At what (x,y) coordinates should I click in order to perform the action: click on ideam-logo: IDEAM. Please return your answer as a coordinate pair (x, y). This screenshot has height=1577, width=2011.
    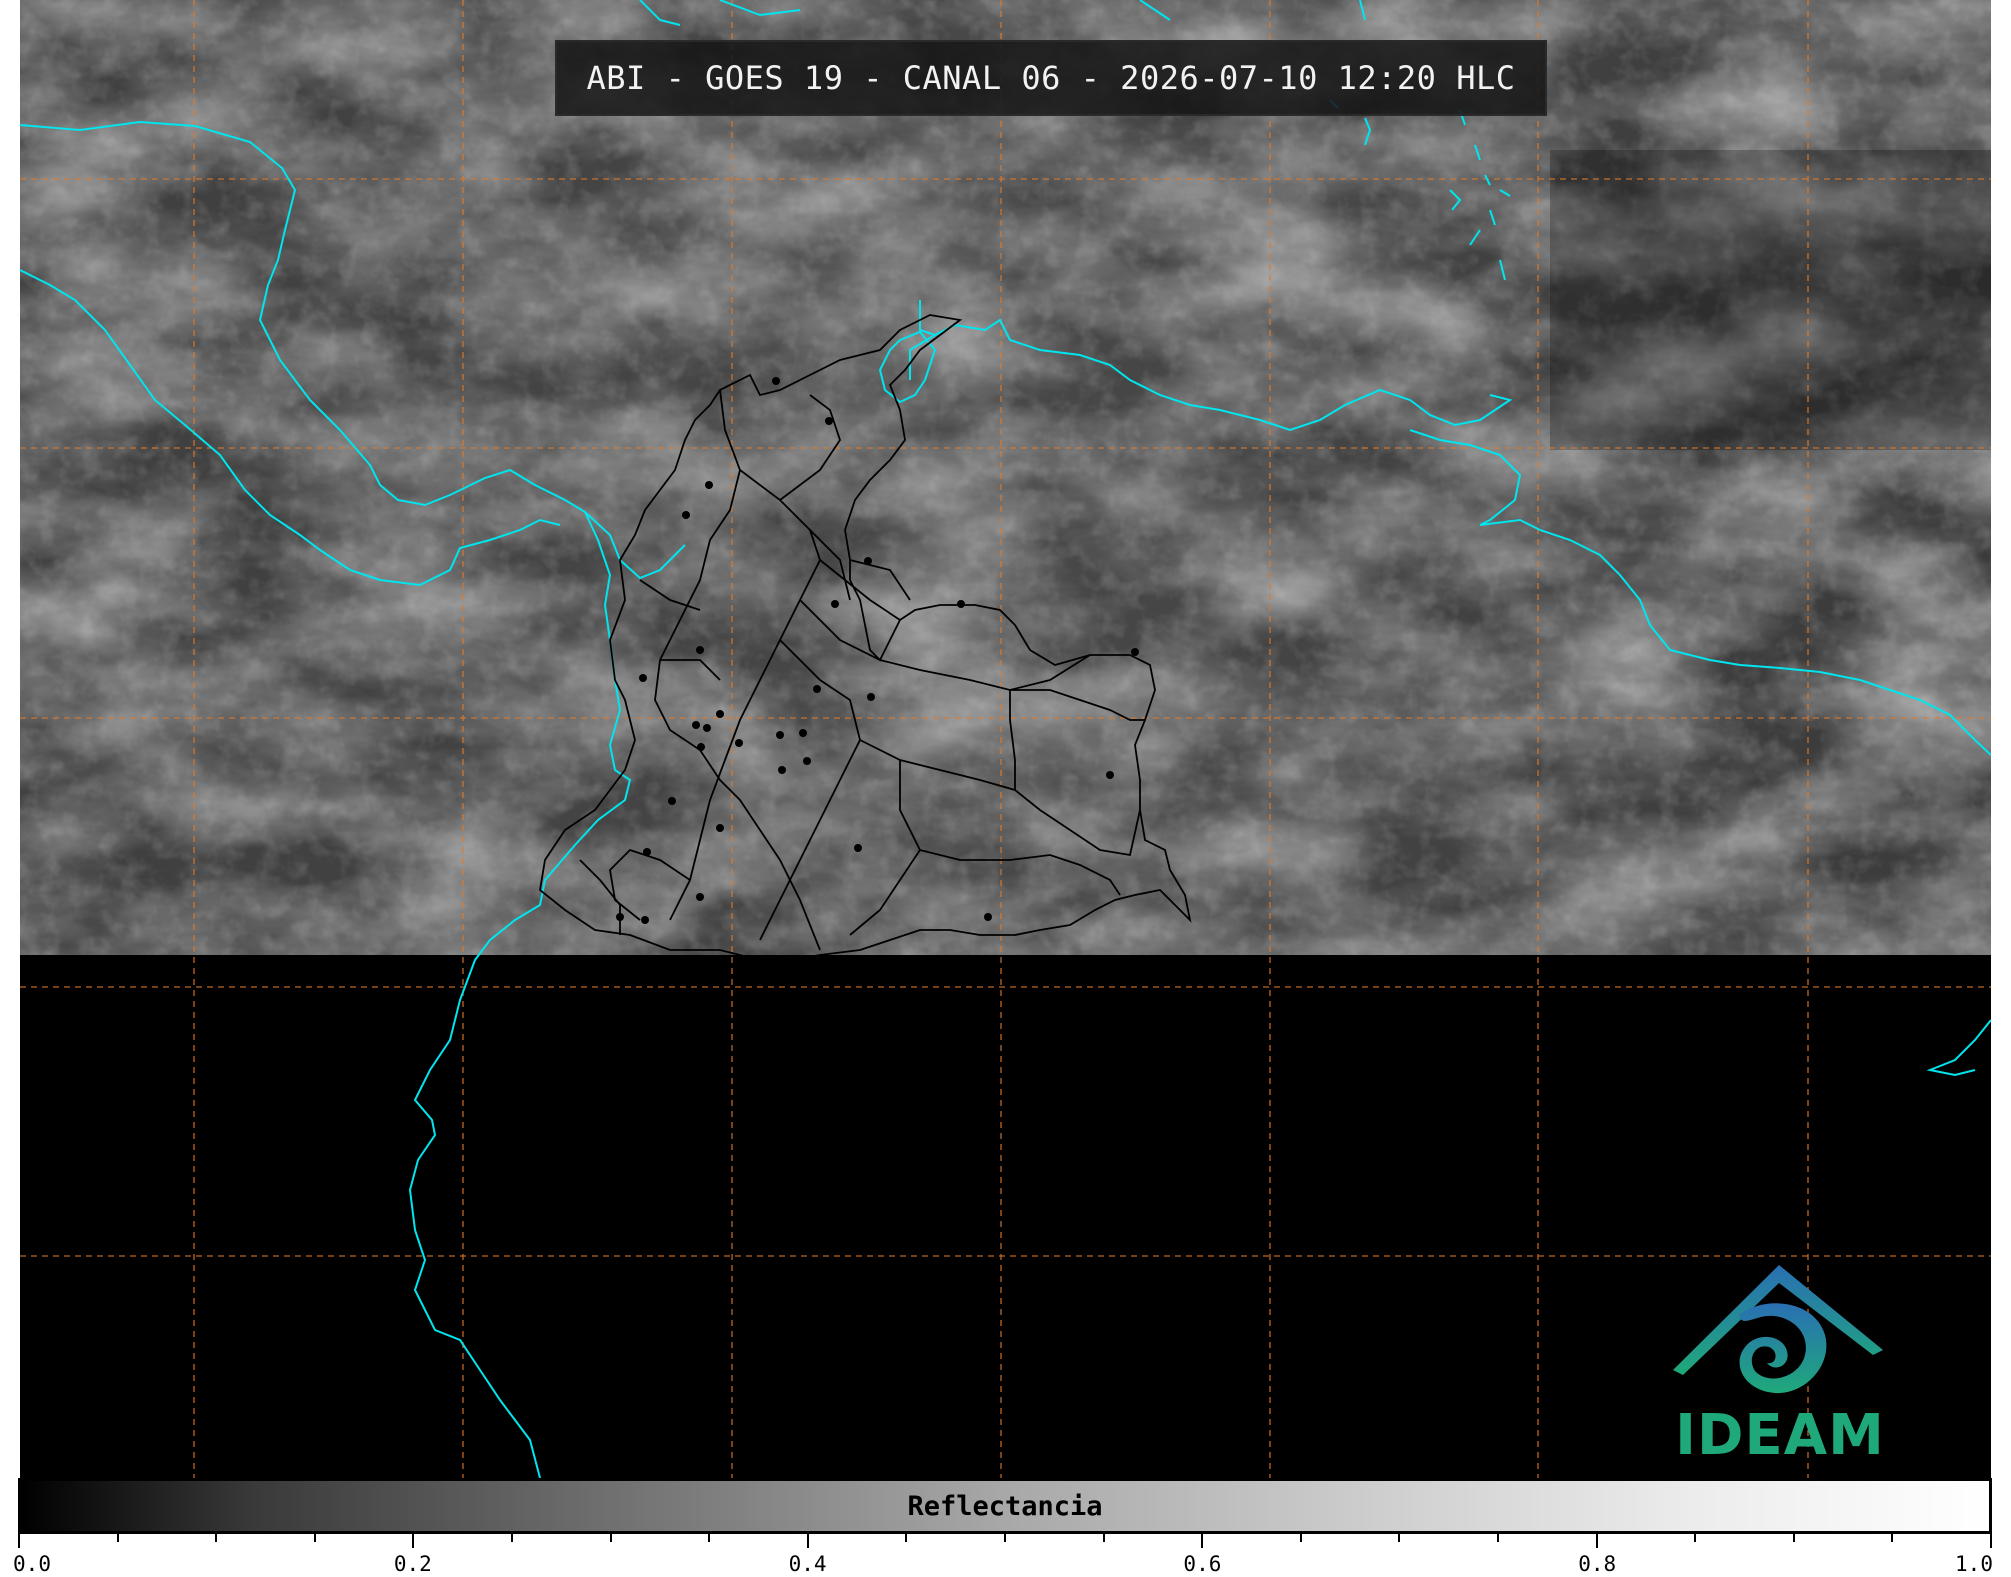
    Looking at the image, I should click on (1780, 1367).